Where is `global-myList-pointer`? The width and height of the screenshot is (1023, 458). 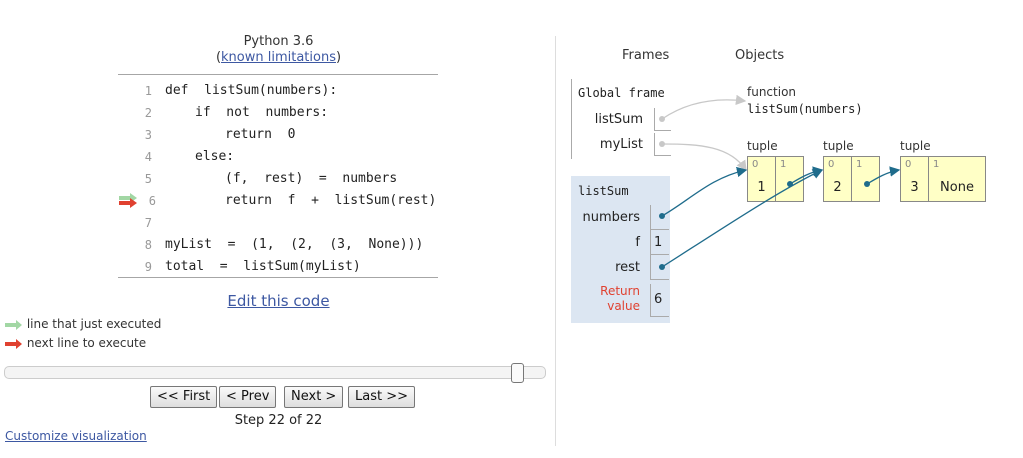
global-myList-pointer is located at coordinates (703, 156).